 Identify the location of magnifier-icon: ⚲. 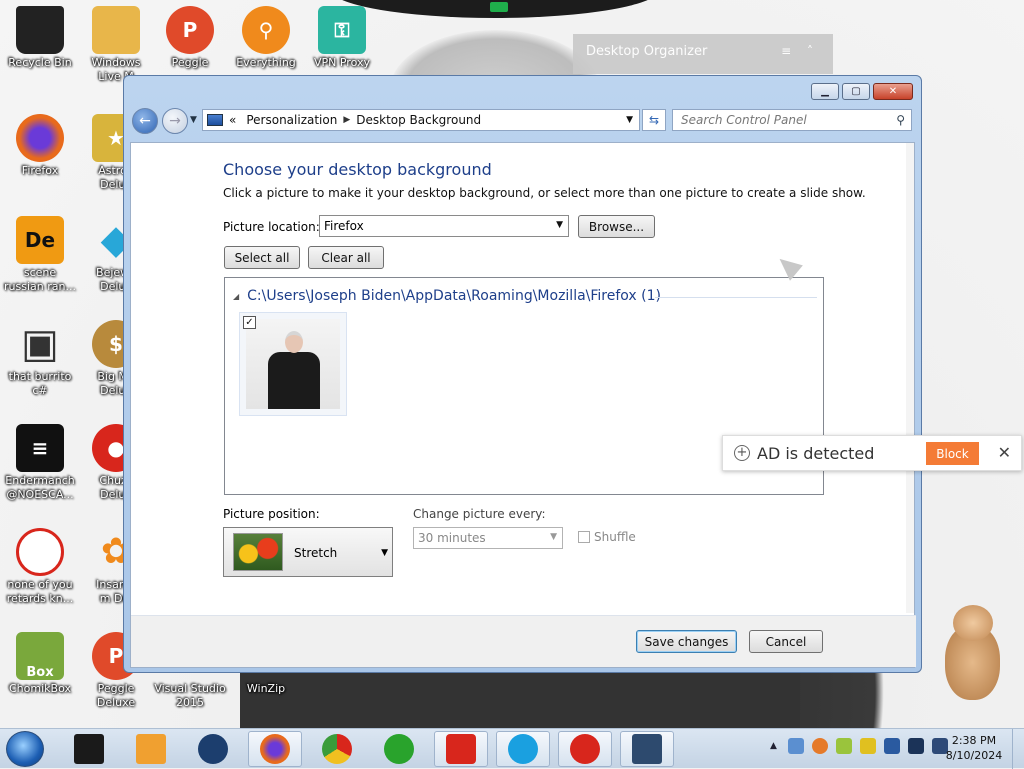
(266, 30).